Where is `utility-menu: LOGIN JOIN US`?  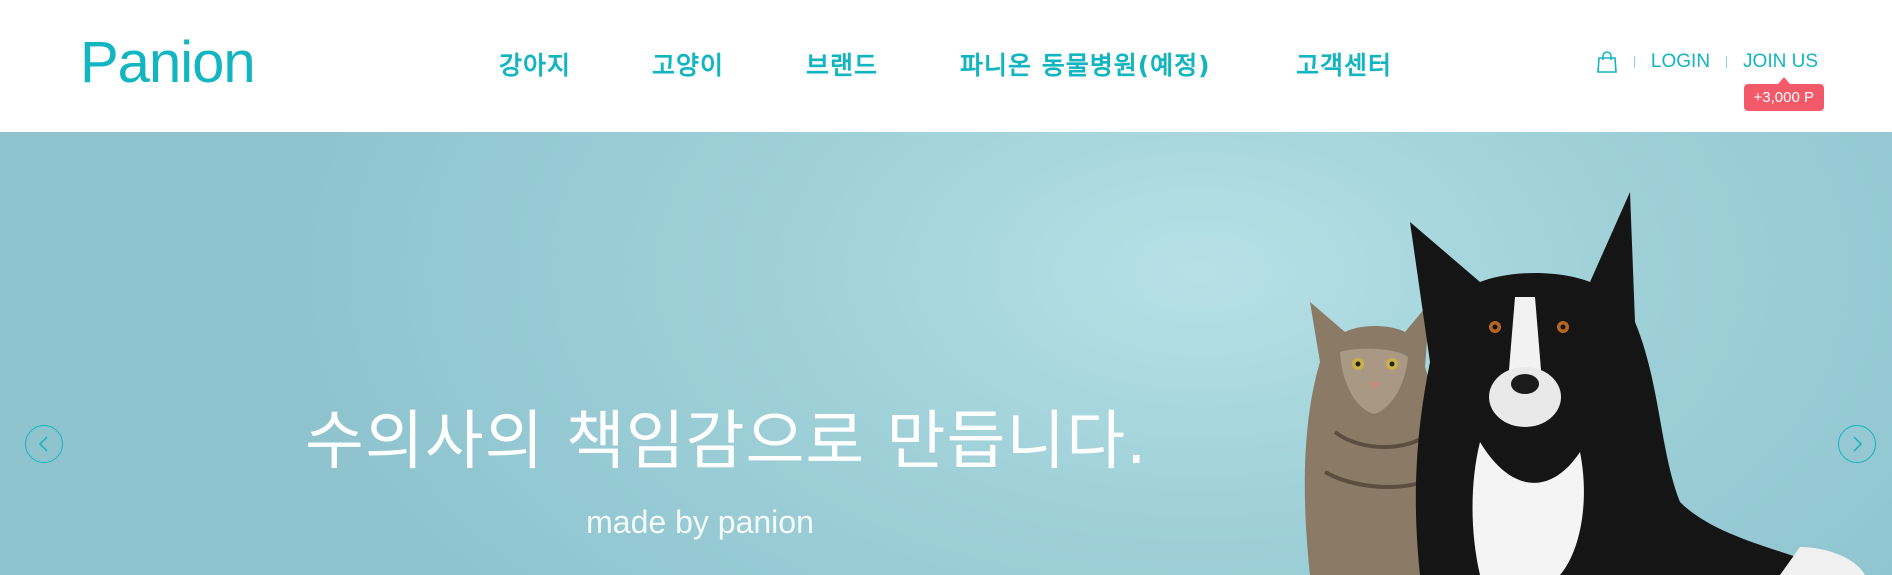
utility-menu: LOGIN JOIN US is located at coordinates (1707, 62).